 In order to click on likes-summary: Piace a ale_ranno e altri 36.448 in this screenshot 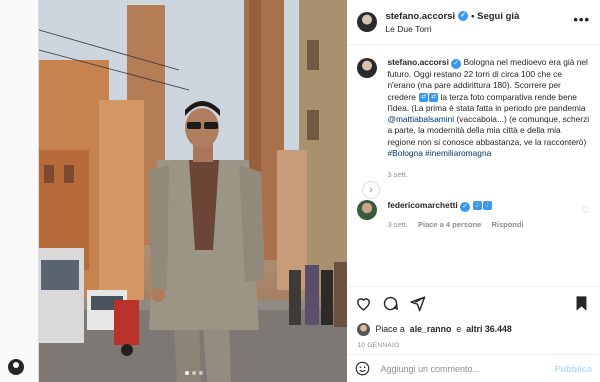, I will do `click(473, 329)`.